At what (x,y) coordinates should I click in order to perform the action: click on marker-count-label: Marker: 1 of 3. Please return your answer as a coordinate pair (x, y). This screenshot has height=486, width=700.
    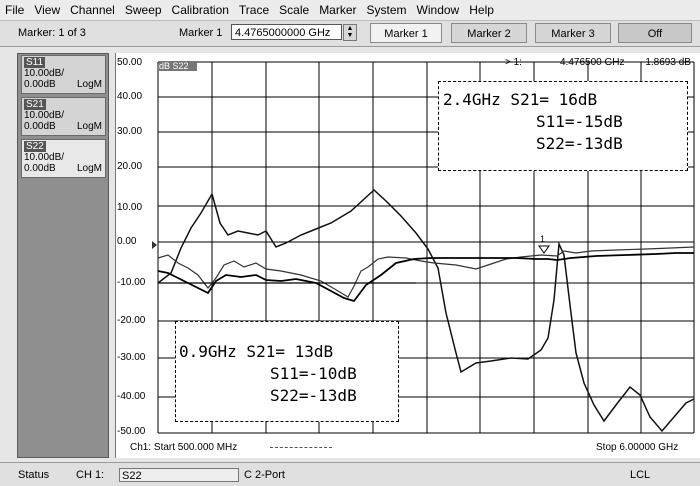
    Looking at the image, I should click on (52, 33).